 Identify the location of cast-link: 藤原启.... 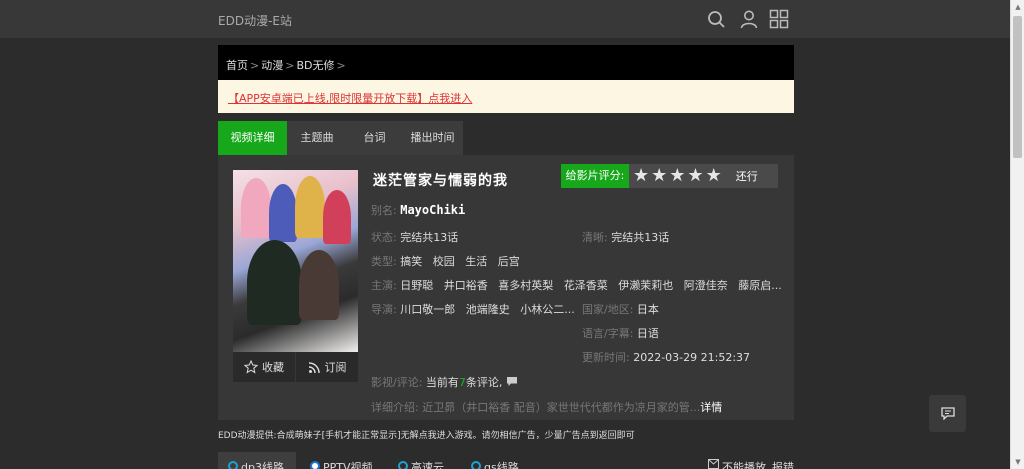
(760, 285).